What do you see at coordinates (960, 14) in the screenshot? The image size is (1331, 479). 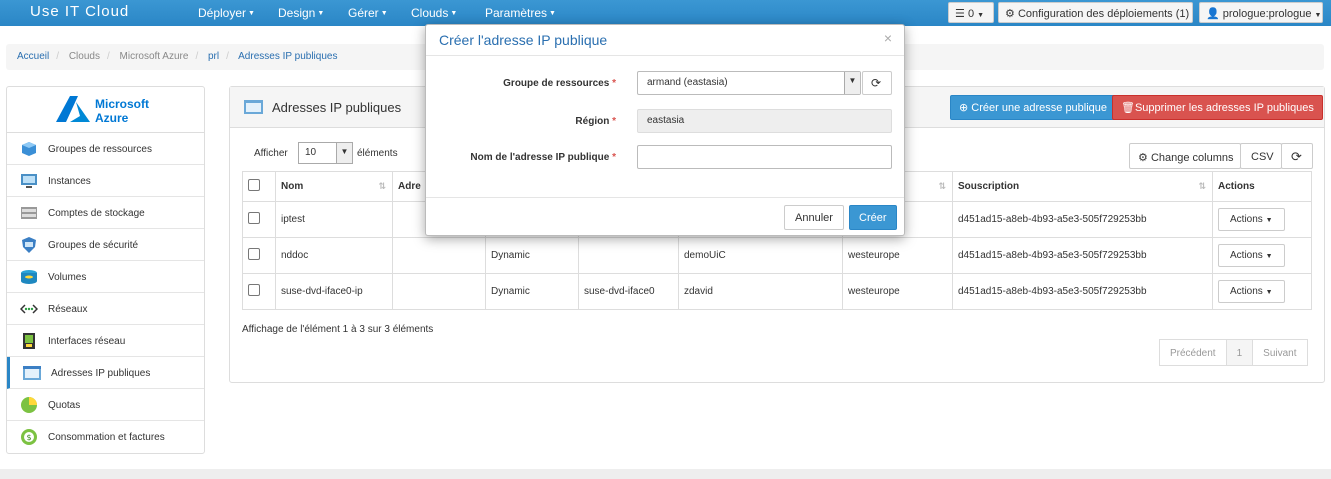 I see `list-icon: ☰` at bounding box center [960, 14].